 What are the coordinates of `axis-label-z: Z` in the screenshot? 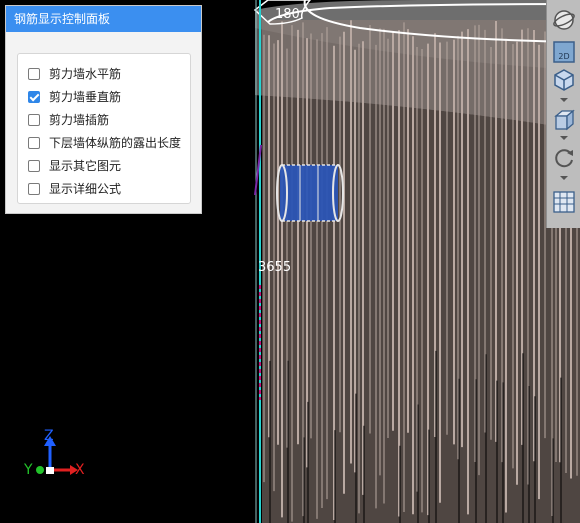 It's located at (49, 436).